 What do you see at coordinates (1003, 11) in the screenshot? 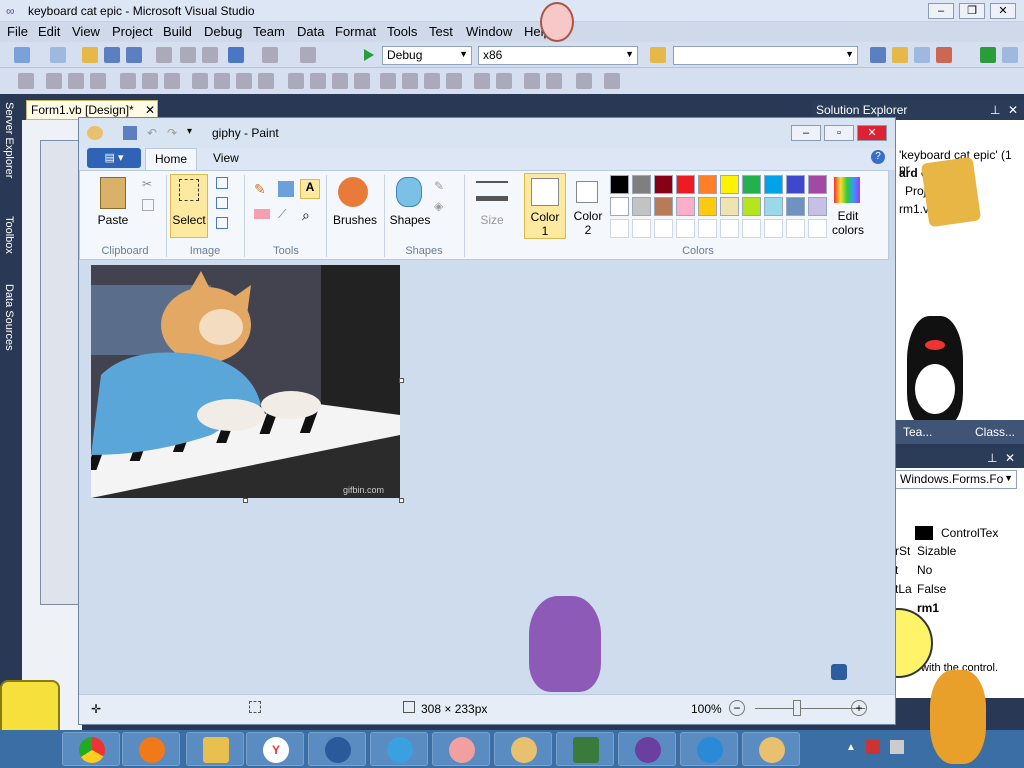
I see `close-button: ✕` at bounding box center [1003, 11].